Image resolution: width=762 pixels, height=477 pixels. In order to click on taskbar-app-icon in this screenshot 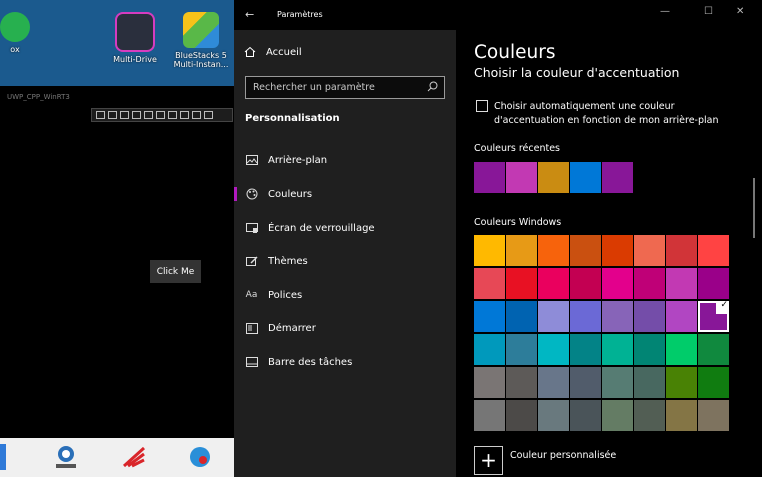, I will do `click(3, 457)`.